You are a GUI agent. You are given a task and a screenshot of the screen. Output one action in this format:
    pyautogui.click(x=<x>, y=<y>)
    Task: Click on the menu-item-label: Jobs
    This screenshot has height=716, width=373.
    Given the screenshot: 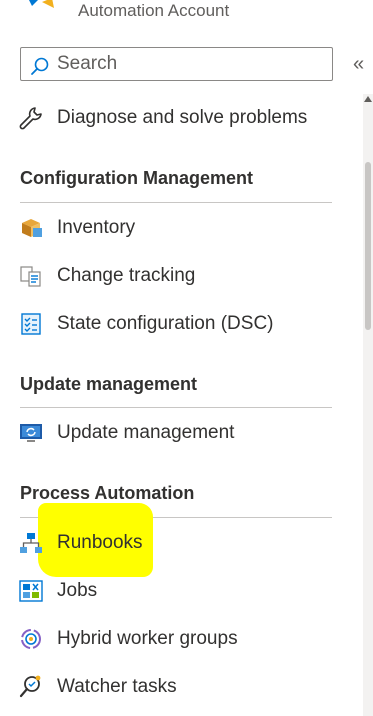 What is the action you would take?
    pyautogui.click(x=77, y=590)
    